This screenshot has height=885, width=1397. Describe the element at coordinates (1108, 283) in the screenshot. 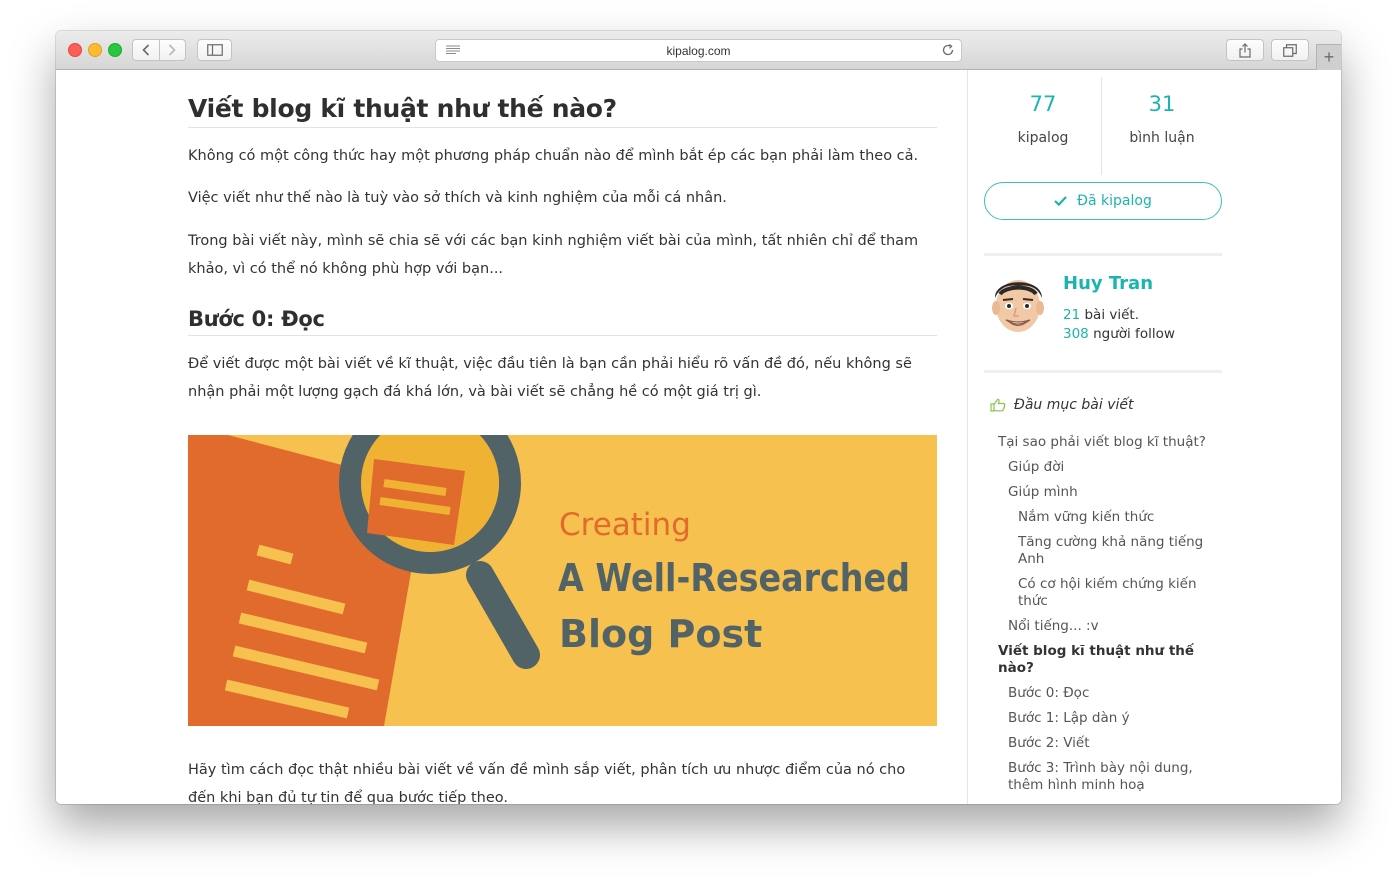

I see `author-name: Huy Tran` at that location.